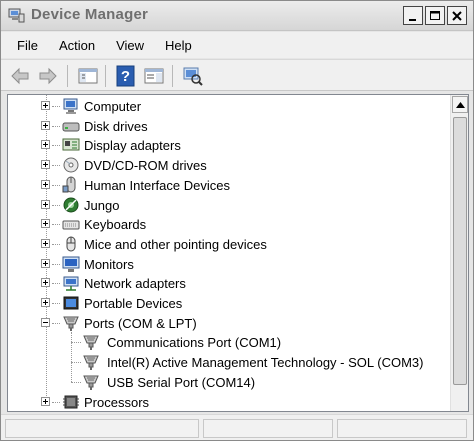  Describe the element at coordinates (133, 303) in the screenshot. I see `tree-node-label: Portable Devices` at that location.